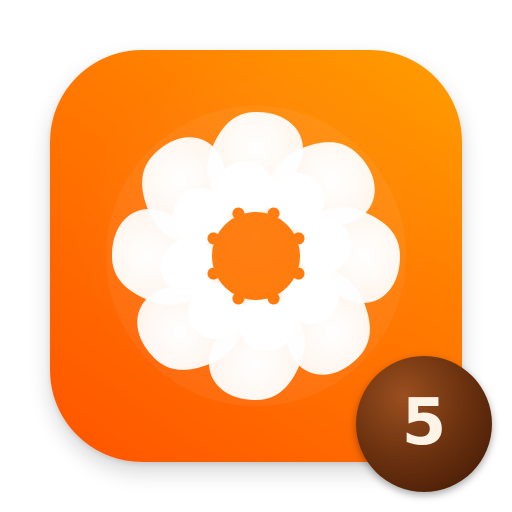  I want to click on notification-badge: 5, so click(424, 424).